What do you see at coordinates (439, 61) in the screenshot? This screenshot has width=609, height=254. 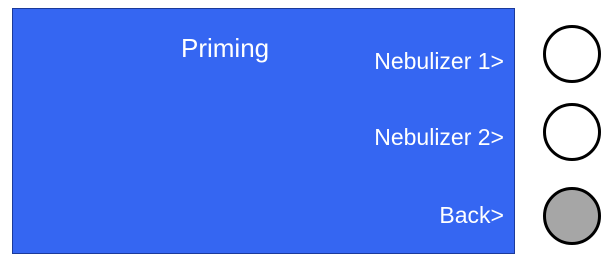 I see `menu-option-nebulizer-1: Nebulizer 1>` at bounding box center [439, 61].